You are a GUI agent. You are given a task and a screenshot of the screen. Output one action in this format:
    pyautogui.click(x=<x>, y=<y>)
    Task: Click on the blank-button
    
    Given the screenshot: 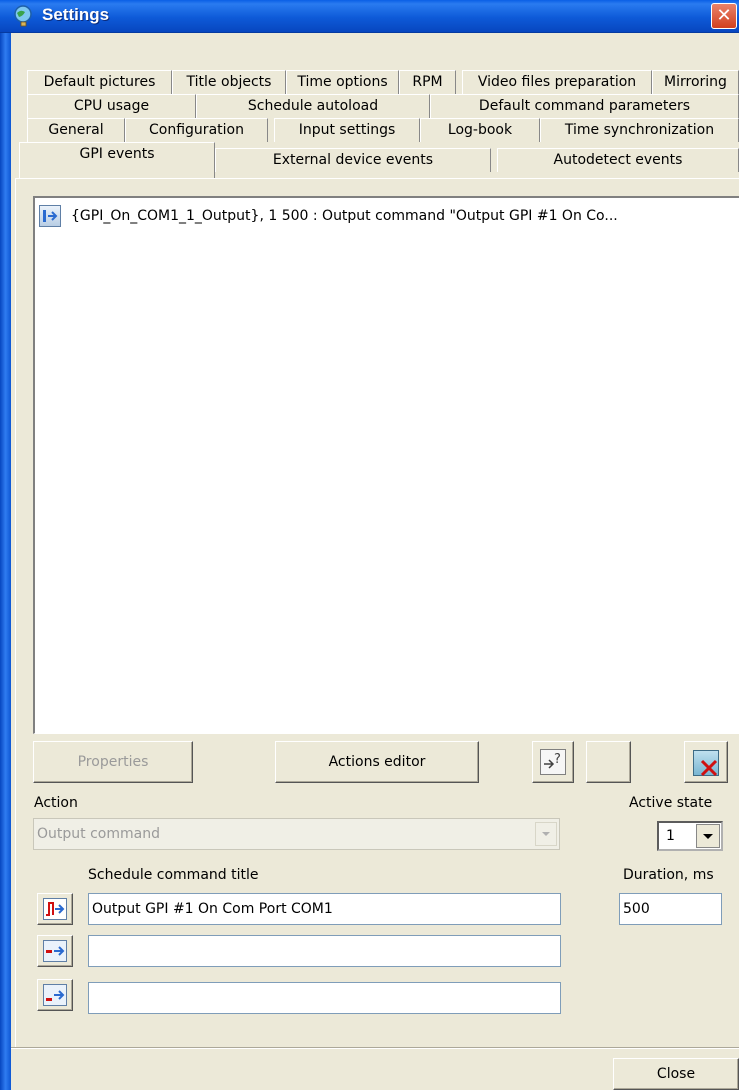 What is the action you would take?
    pyautogui.click(x=608, y=762)
    